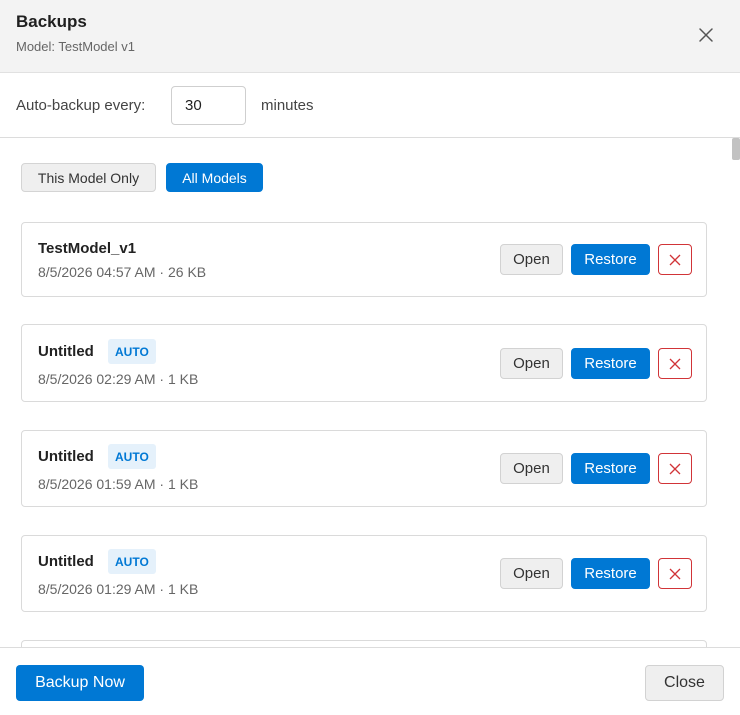  What do you see at coordinates (118, 379) in the screenshot?
I see `backup-meta: 8/5/2026 02:29 AM · 1 KB` at bounding box center [118, 379].